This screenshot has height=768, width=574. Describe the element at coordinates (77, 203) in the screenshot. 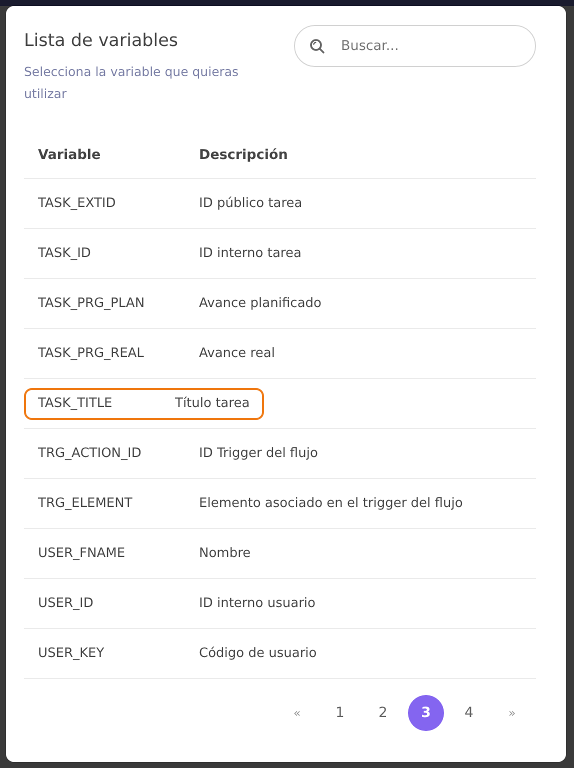

I see `table-cell: TASK_EXTID` at that location.